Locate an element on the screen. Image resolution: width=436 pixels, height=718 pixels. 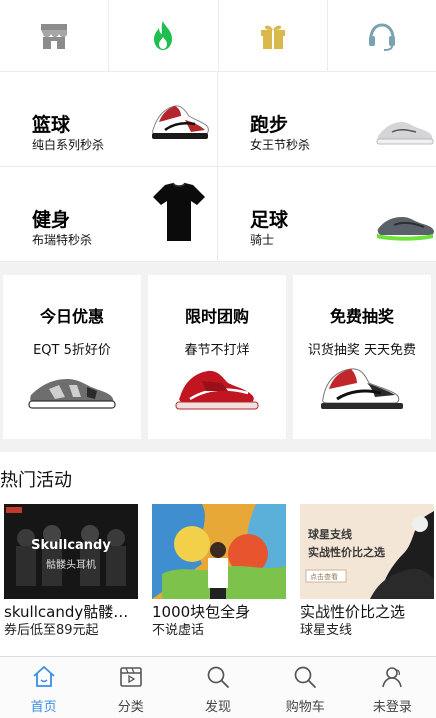
activity-image-text: 球星支线 is located at coordinates (330, 534).